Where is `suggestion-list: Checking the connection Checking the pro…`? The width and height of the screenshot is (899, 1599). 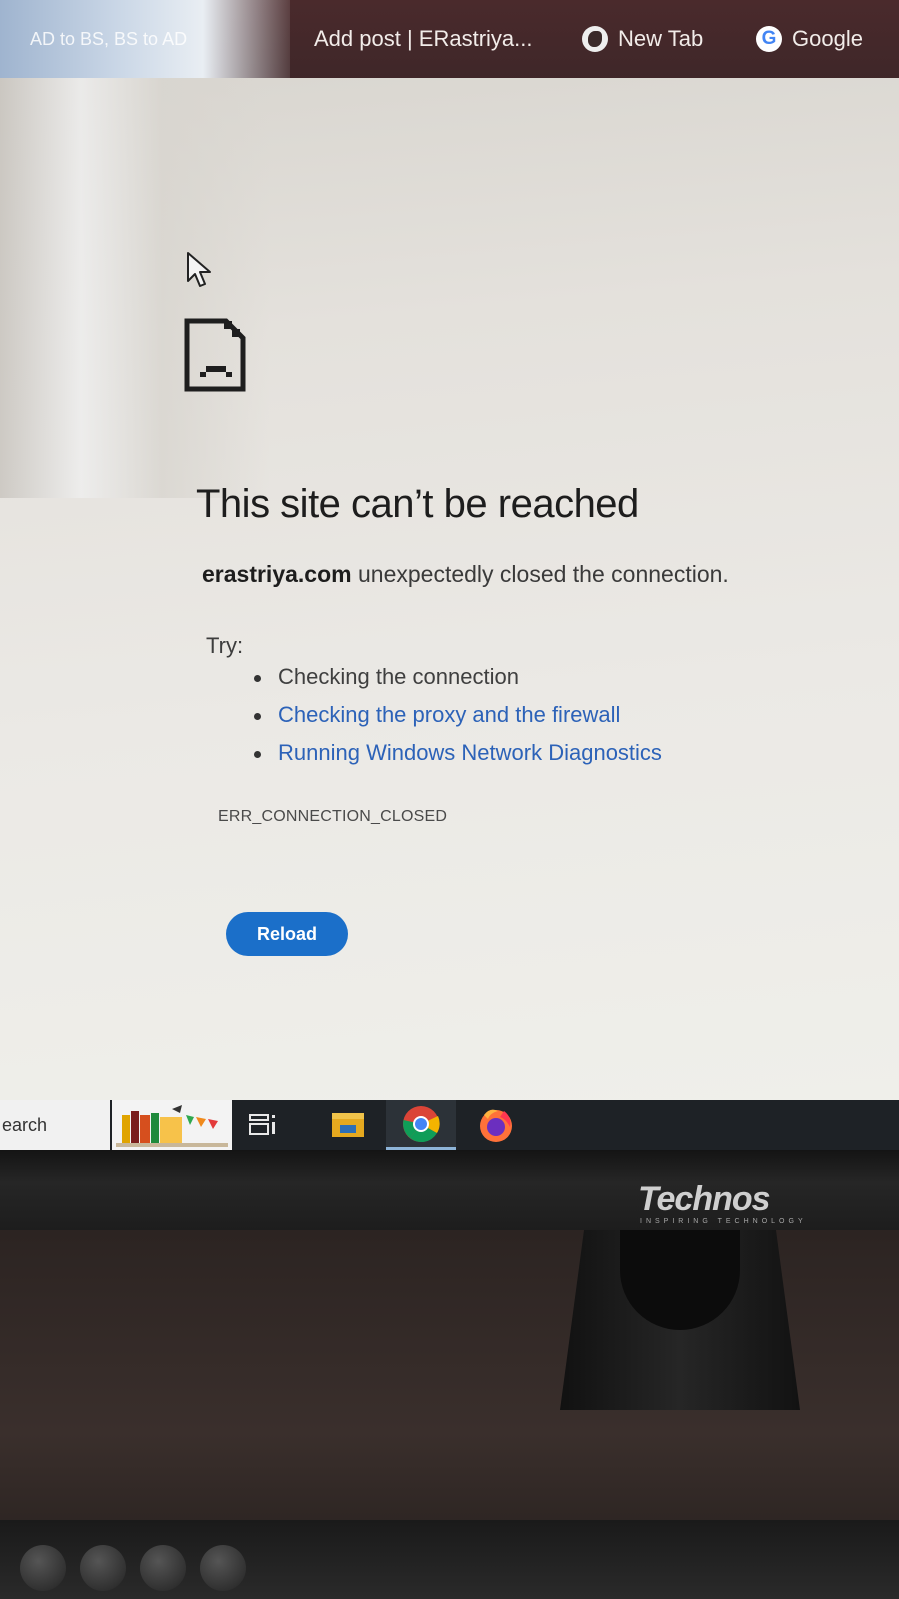 suggestion-list: Checking the connection Checking the pro… is located at coordinates (456, 715).